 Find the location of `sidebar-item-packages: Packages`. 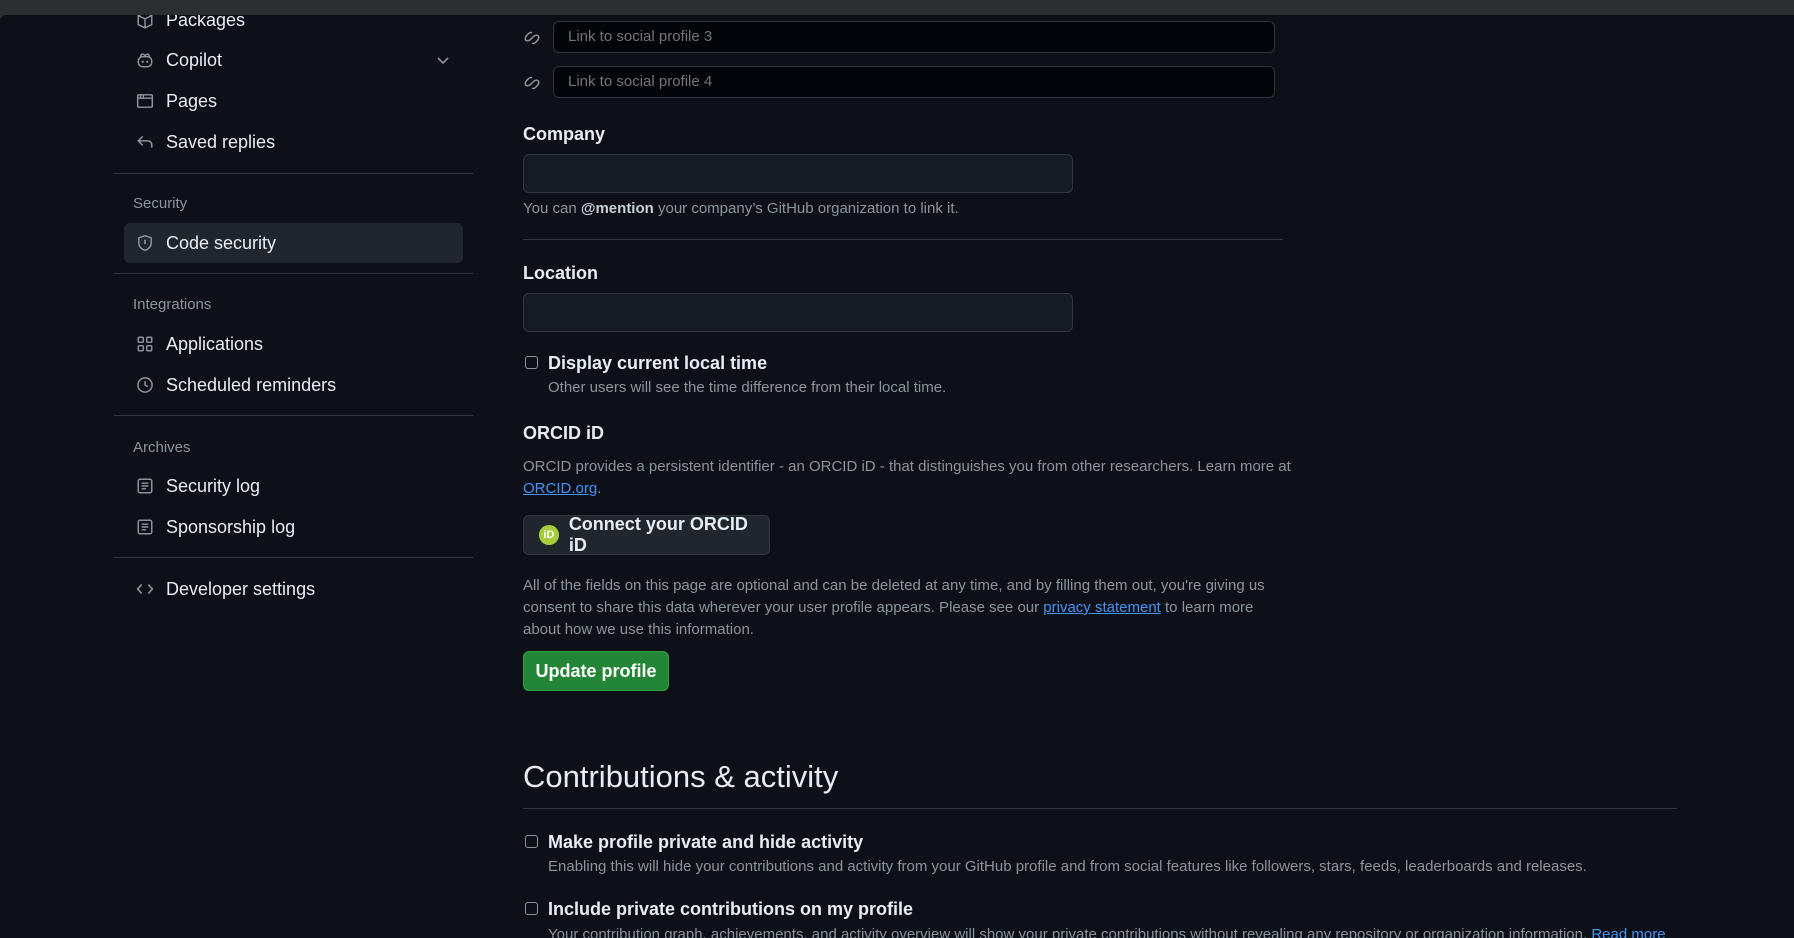

sidebar-item-packages: Packages is located at coordinates (293, 27).